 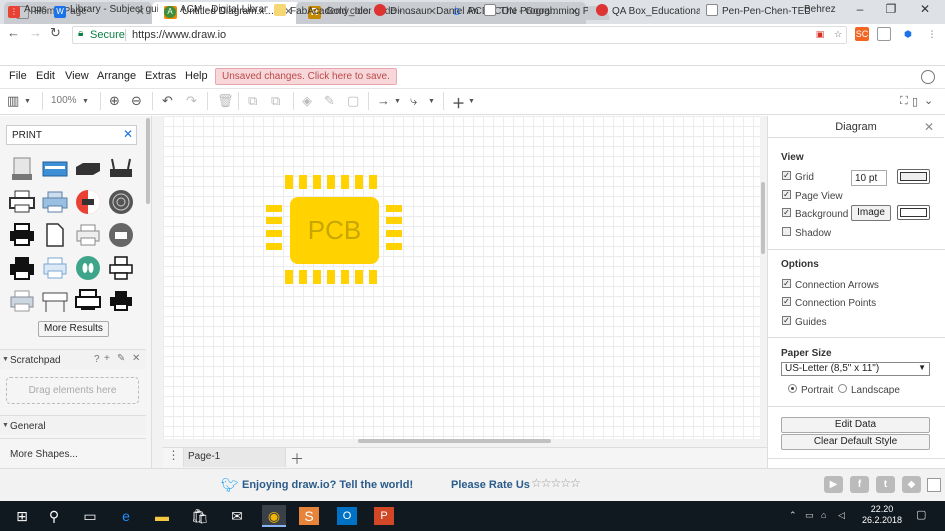 What do you see at coordinates (913, 212) in the screenshot?
I see `background-color-button` at bounding box center [913, 212].